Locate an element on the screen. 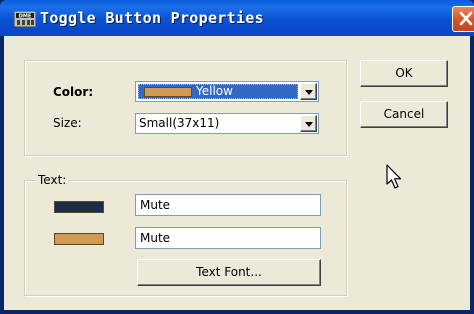  size-select-value: Small(37x11) is located at coordinates (179, 123).